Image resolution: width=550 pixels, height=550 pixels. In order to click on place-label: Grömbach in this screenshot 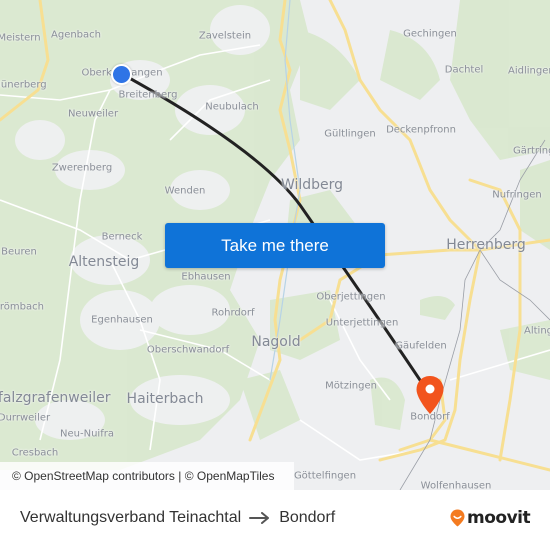, I will do `click(22, 307)`.